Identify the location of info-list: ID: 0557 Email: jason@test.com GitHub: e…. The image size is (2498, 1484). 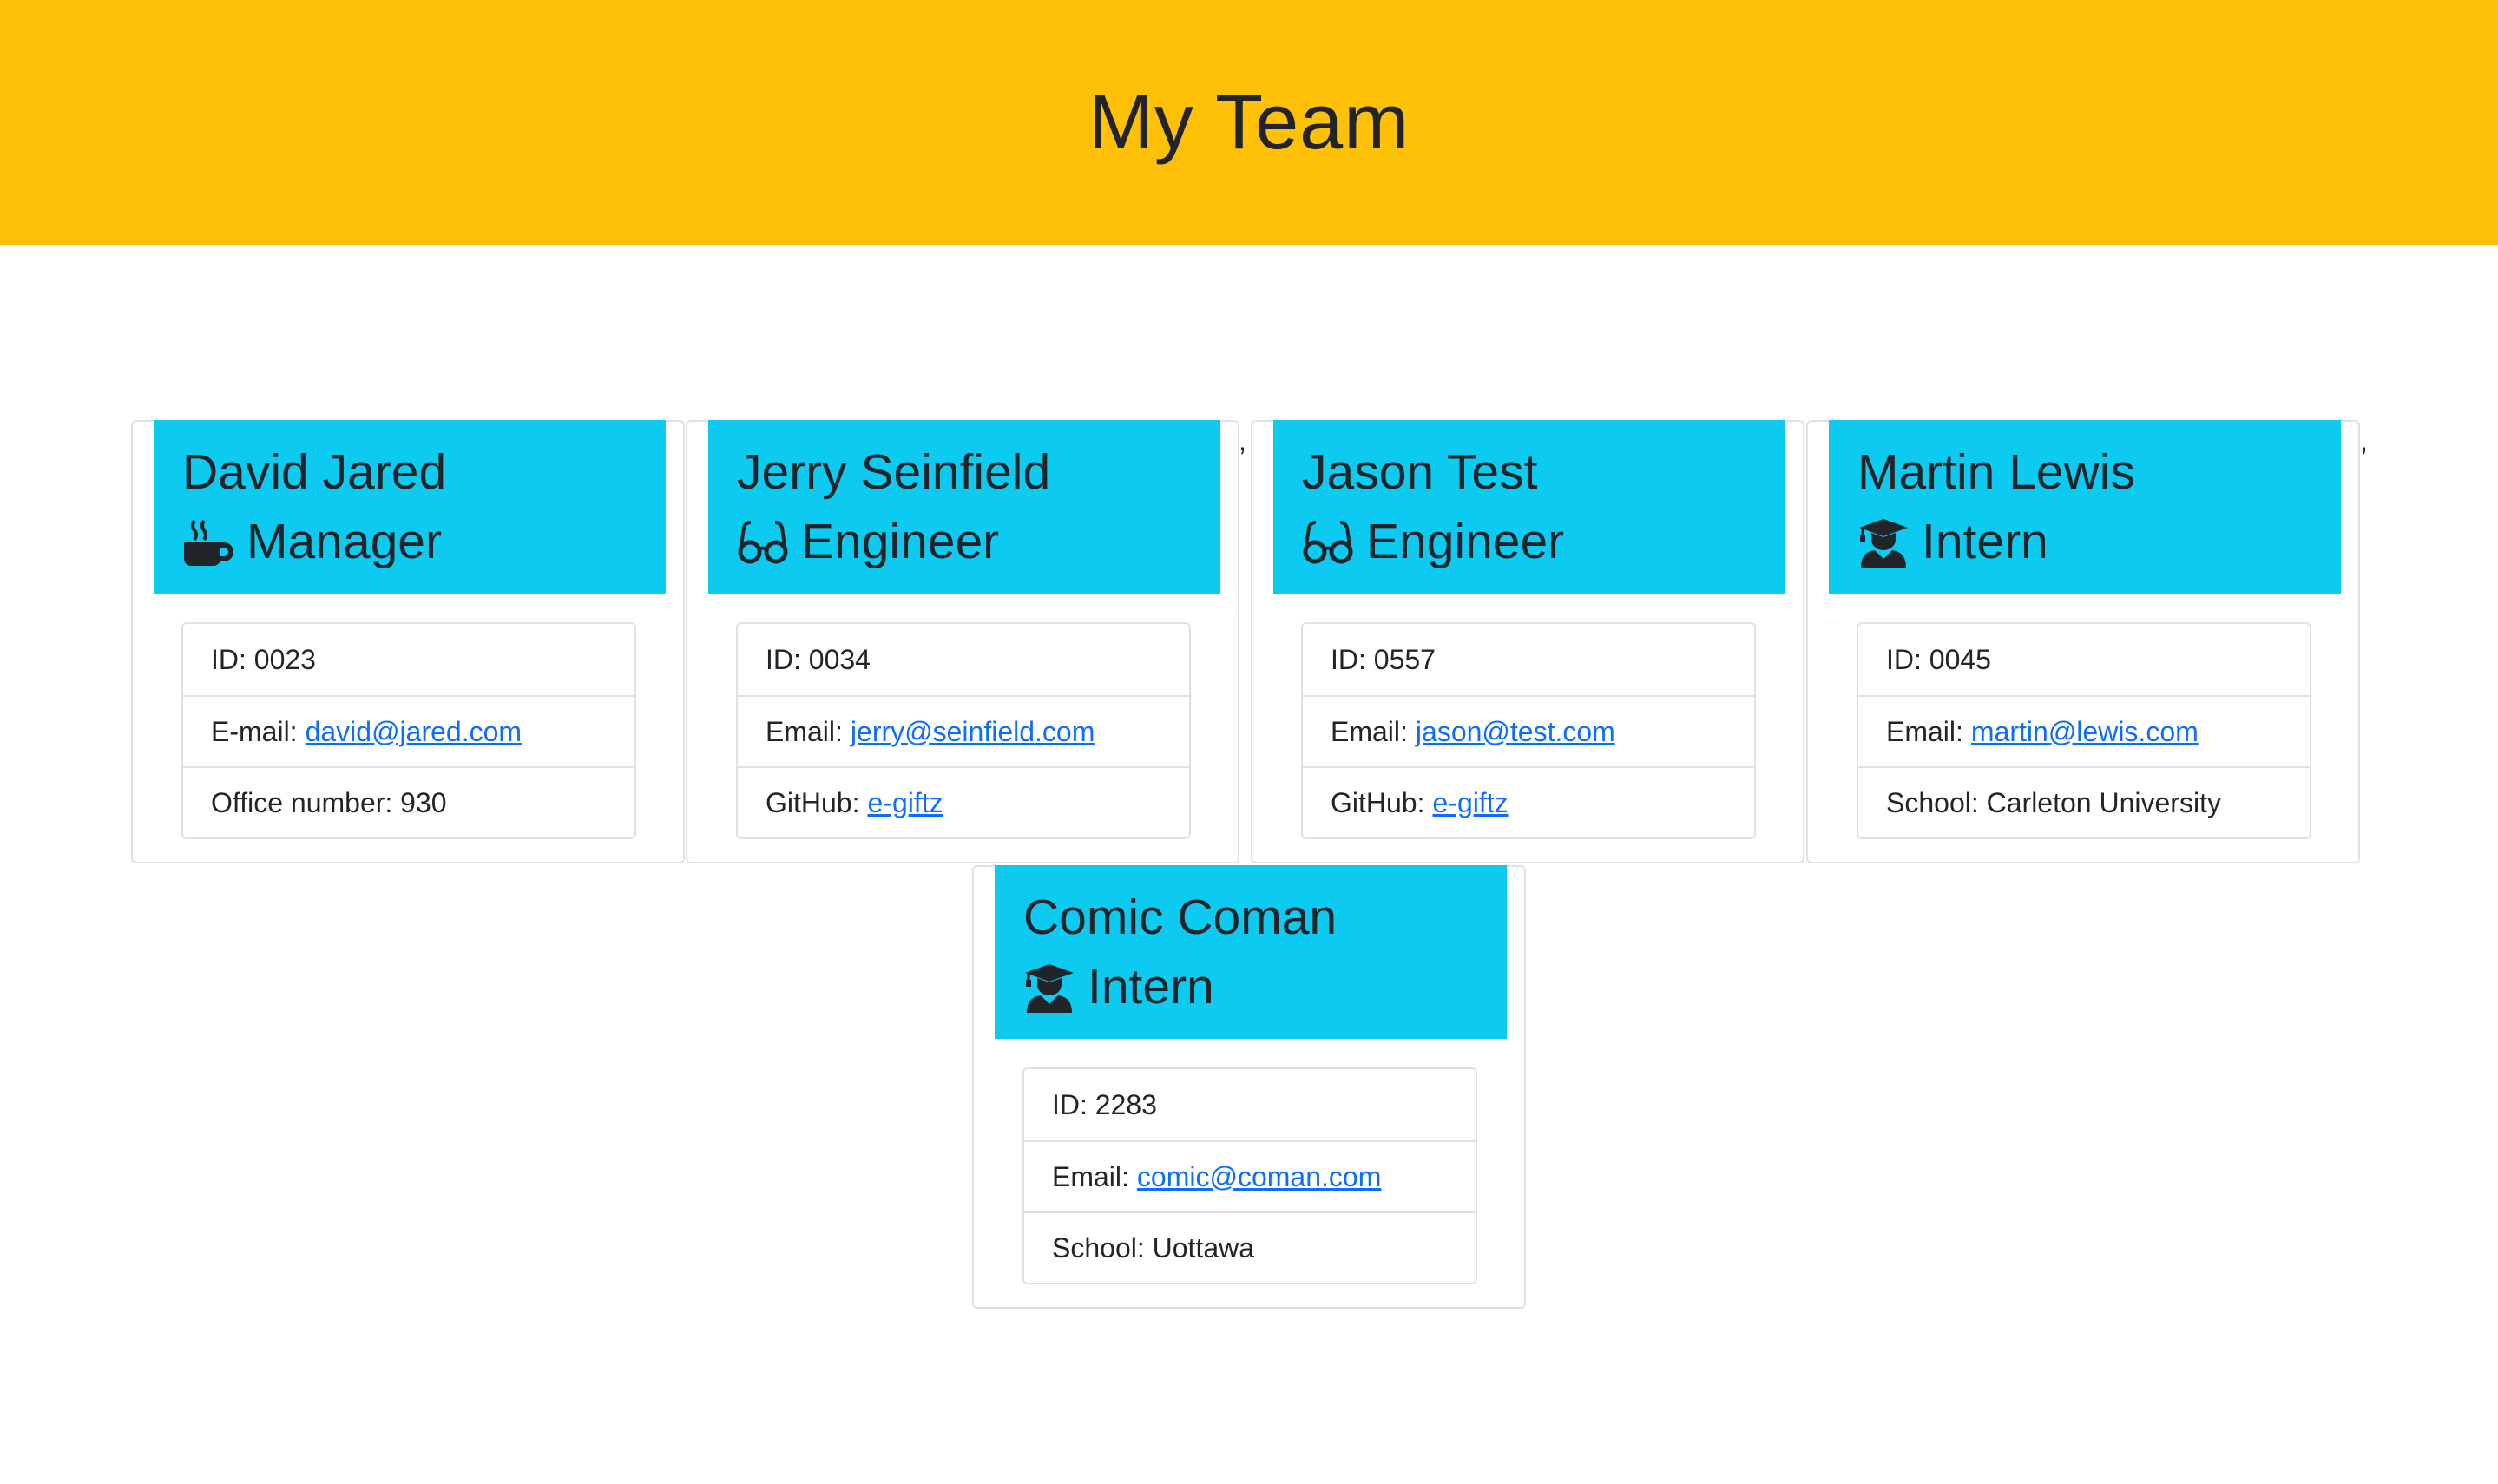
(1528, 730).